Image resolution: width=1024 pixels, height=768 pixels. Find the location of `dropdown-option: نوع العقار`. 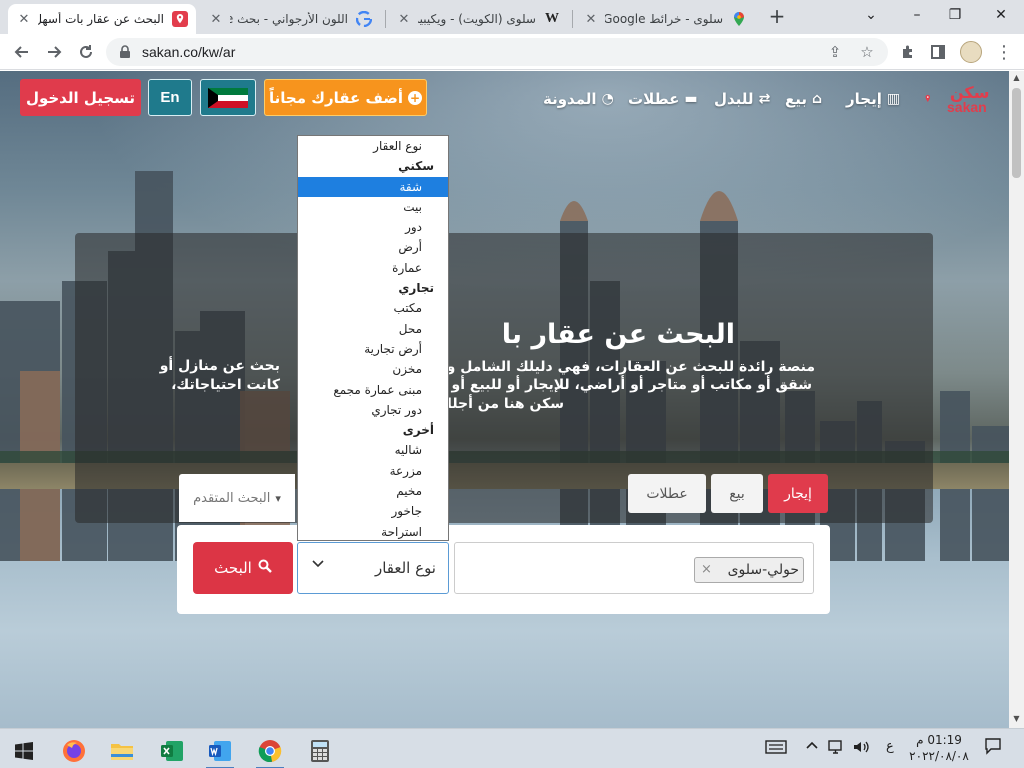

dropdown-option: نوع العقار is located at coordinates (373, 146).